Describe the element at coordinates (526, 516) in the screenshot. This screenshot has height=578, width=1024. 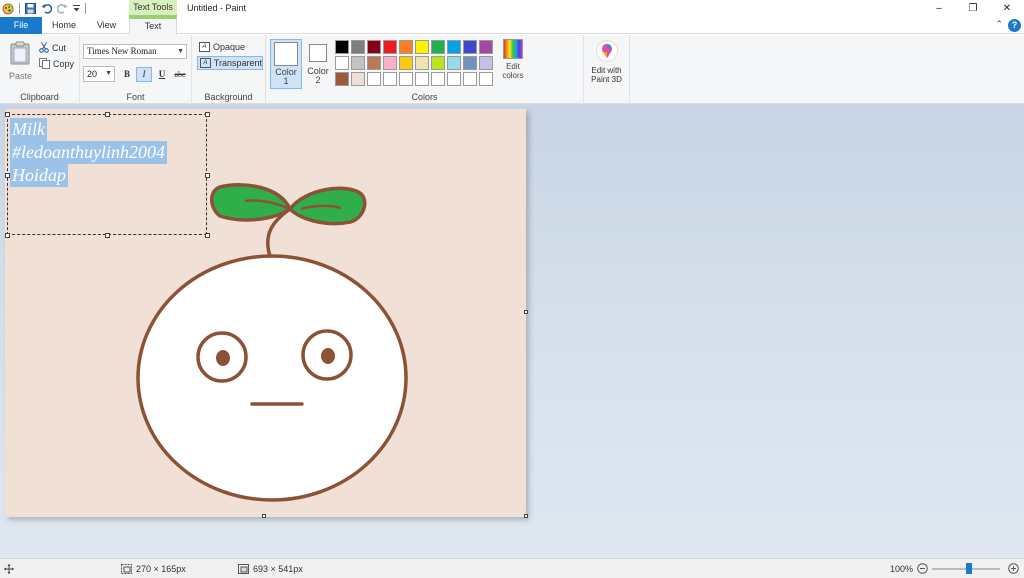
I see `canvas-resize-handle-corner` at that location.